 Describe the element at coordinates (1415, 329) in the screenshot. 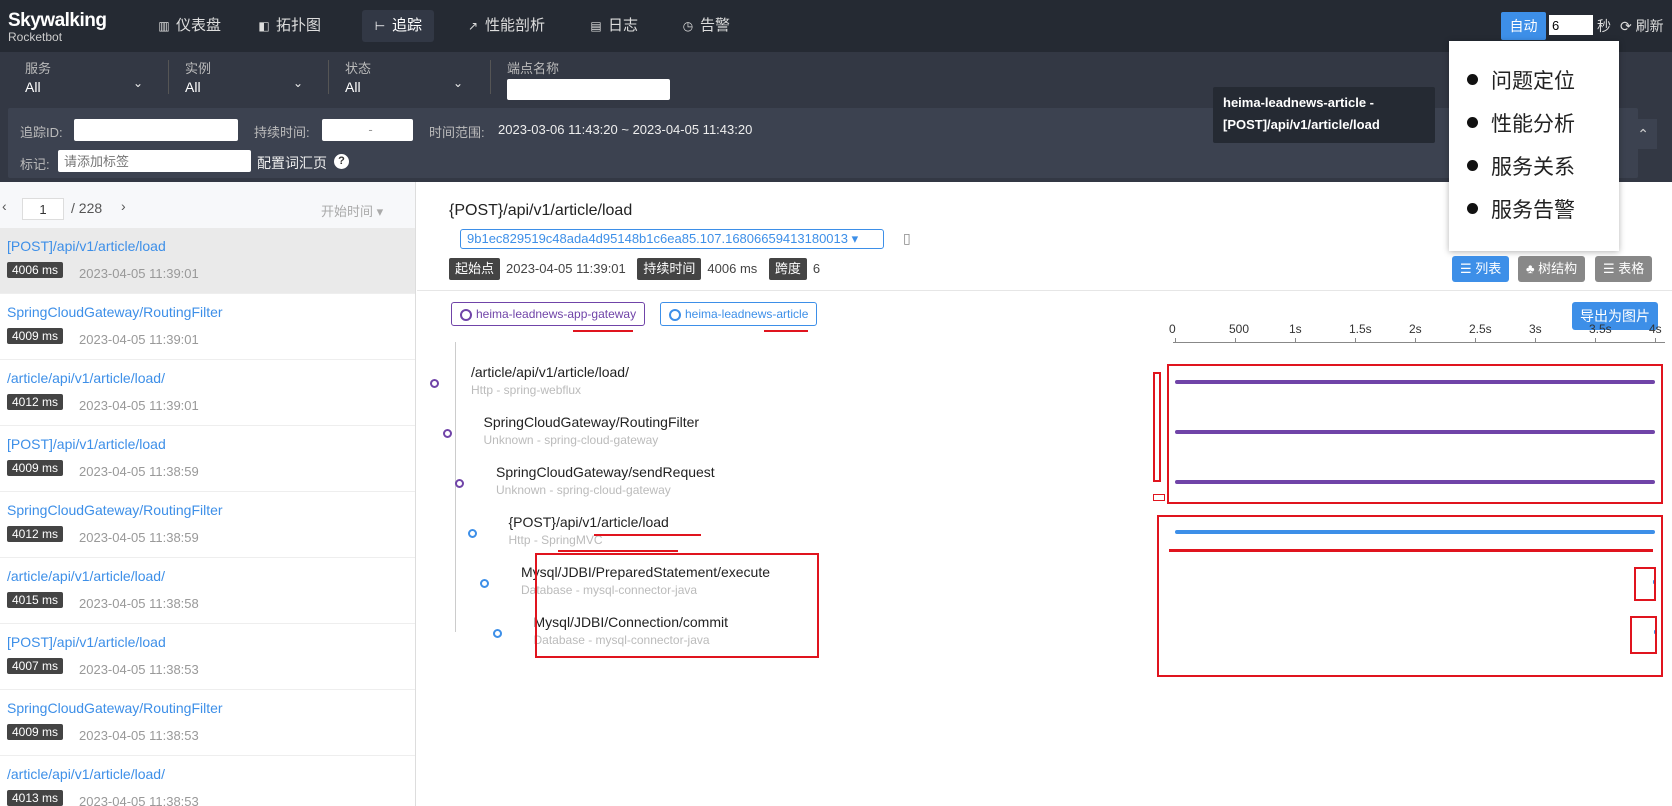

I see `axis-tick-label: 2s` at that location.